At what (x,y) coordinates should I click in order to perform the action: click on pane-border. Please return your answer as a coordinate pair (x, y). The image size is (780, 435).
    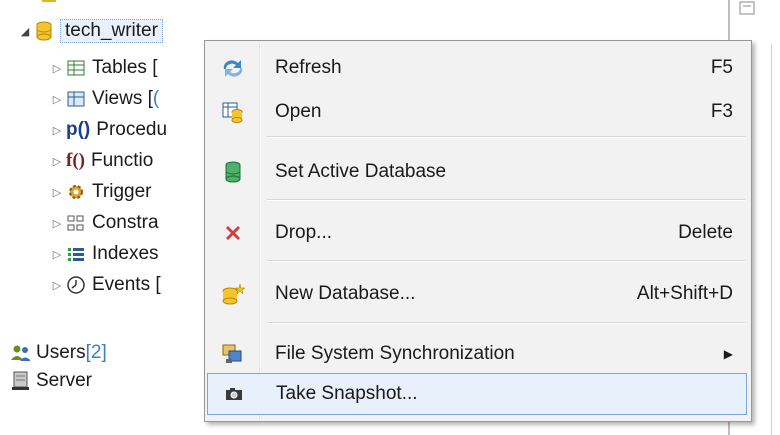
    Looking at the image, I should click on (771, 239).